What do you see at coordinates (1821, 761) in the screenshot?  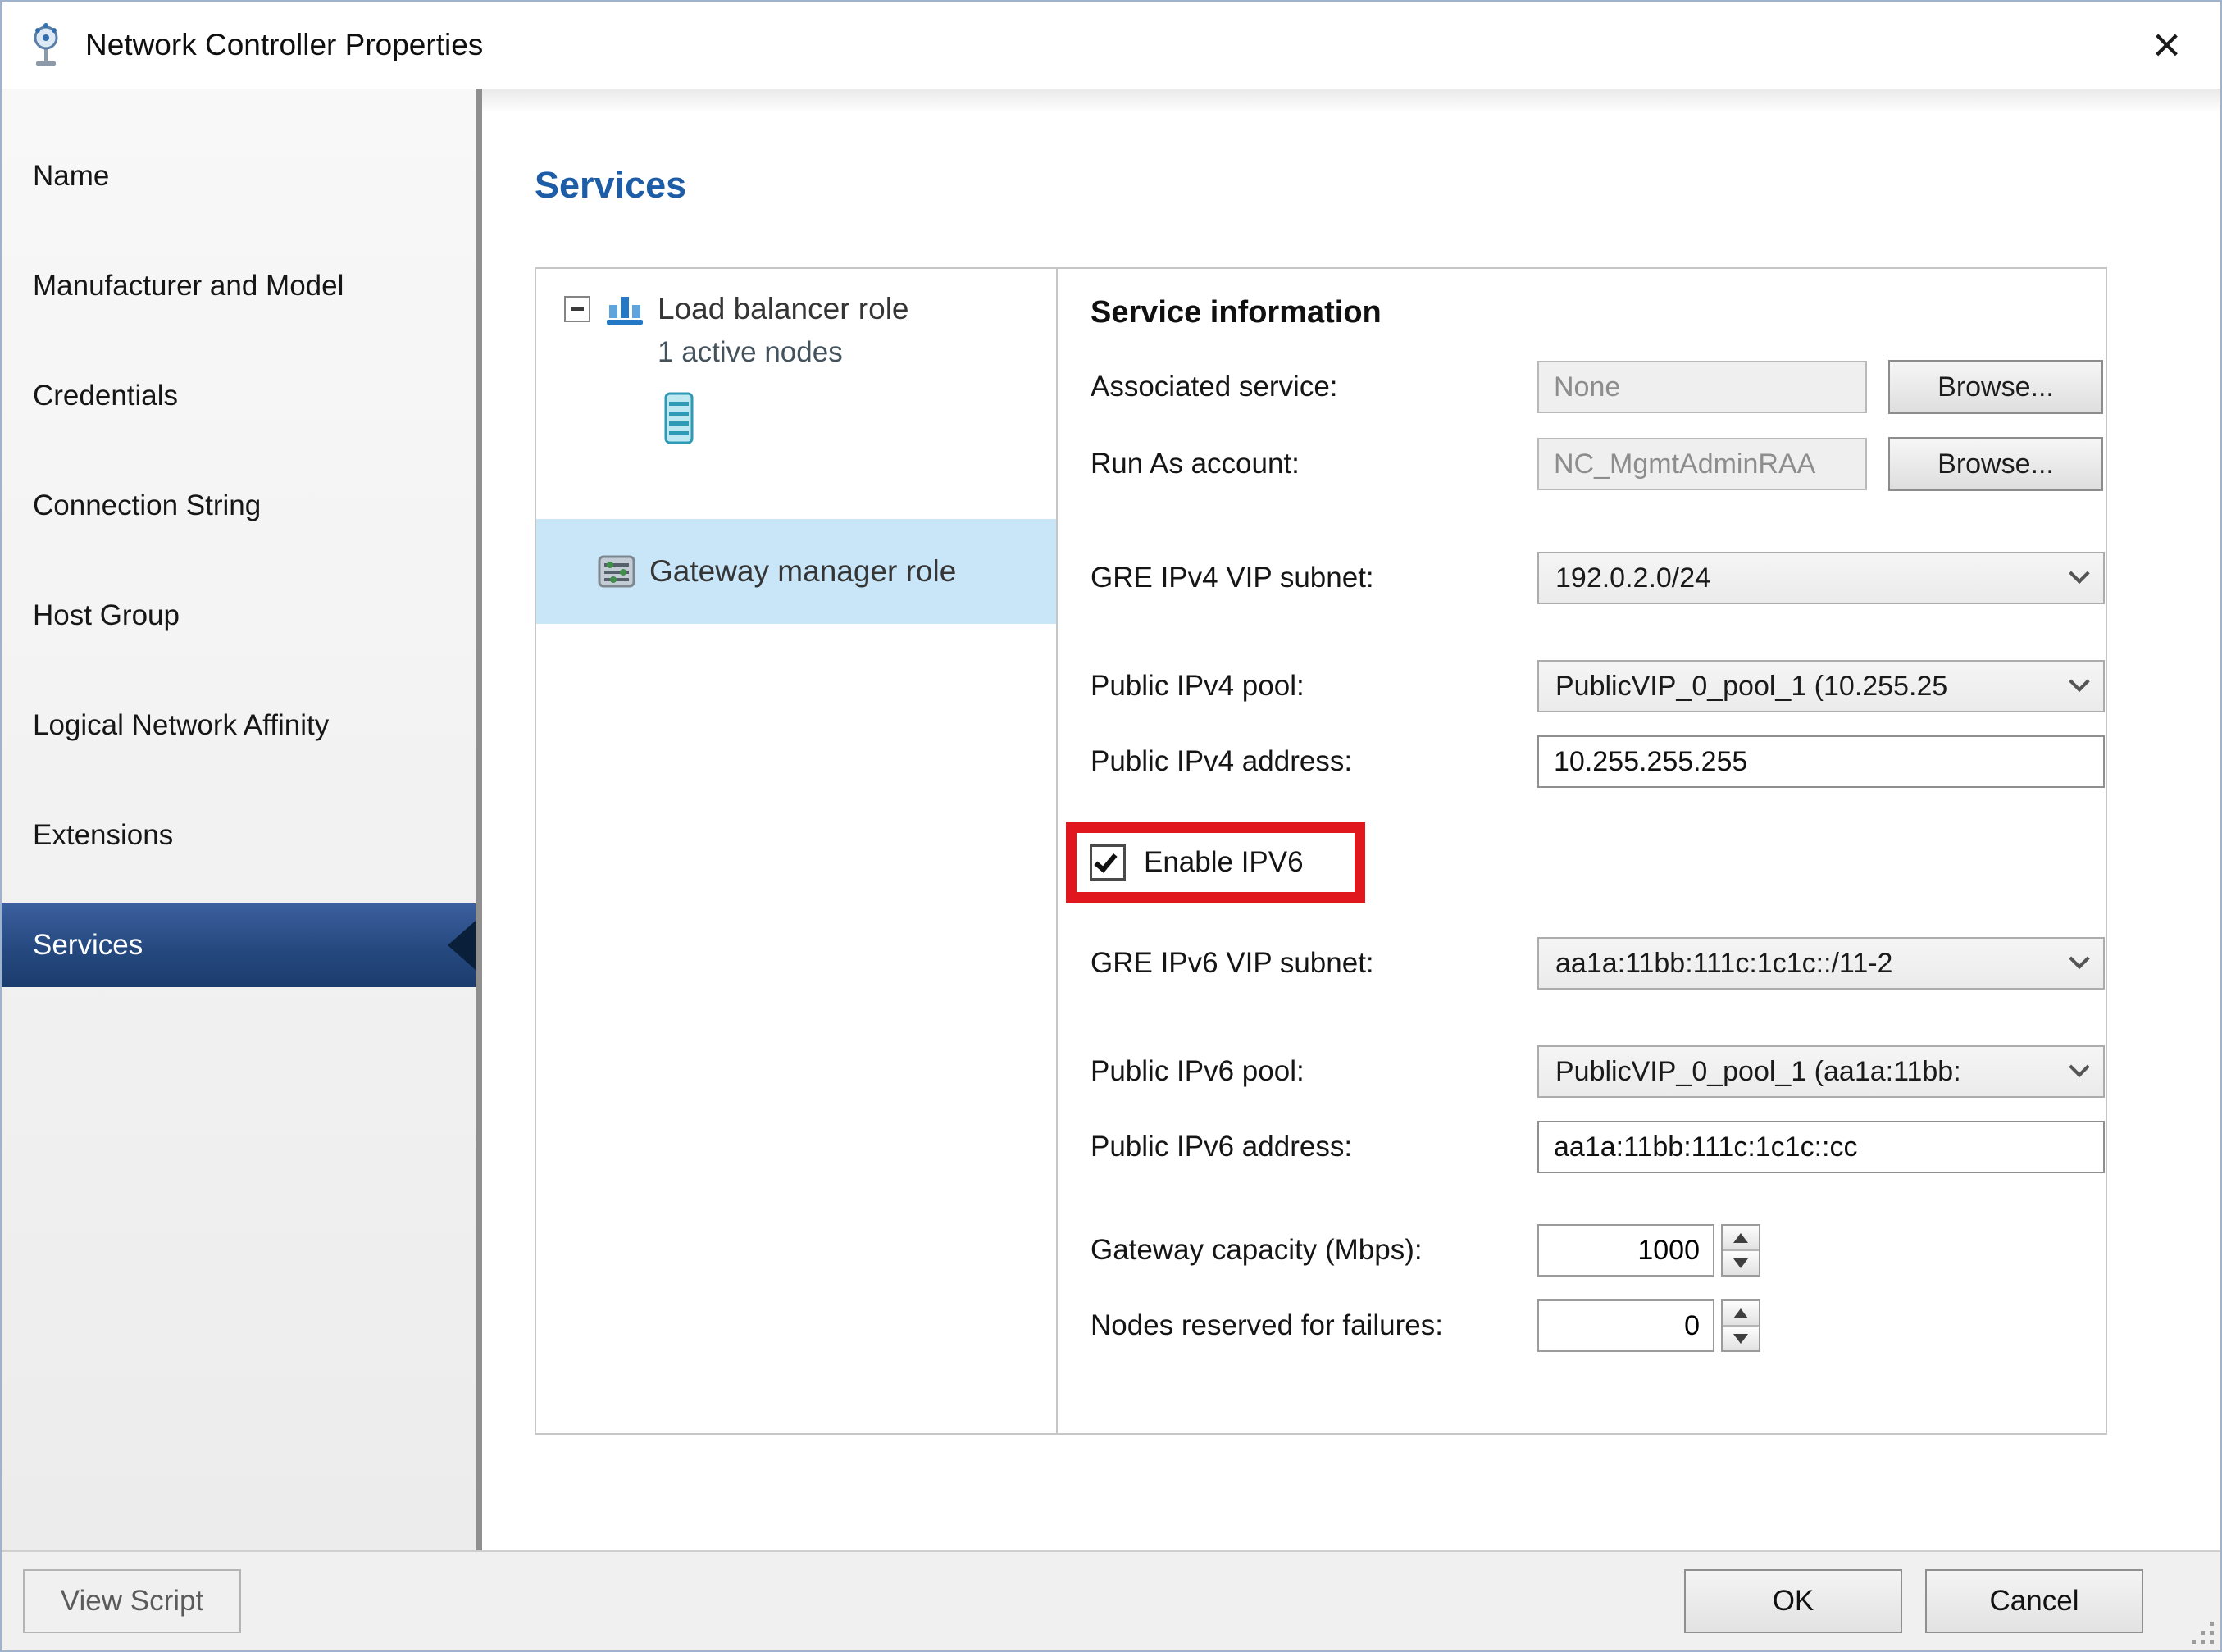 I see `public-ipv4-address-input` at bounding box center [1821, 761].